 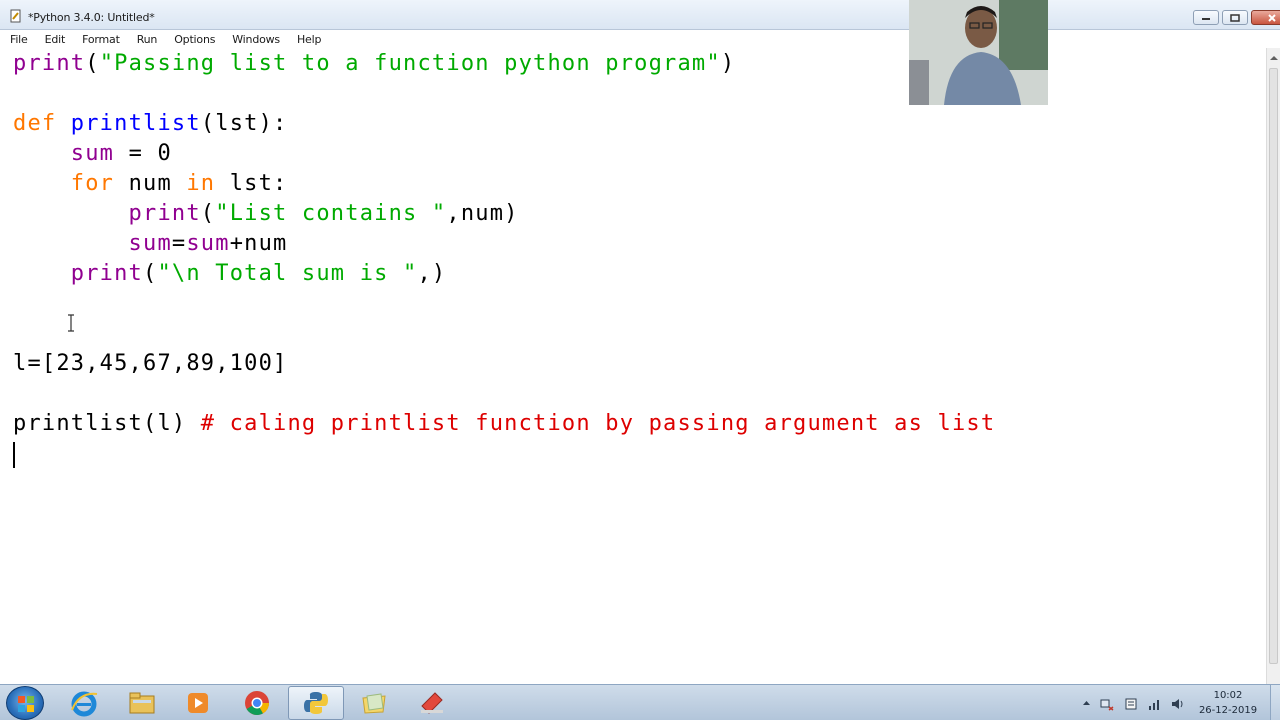 I want to click on close-icon, so click(x=1272, y=17).